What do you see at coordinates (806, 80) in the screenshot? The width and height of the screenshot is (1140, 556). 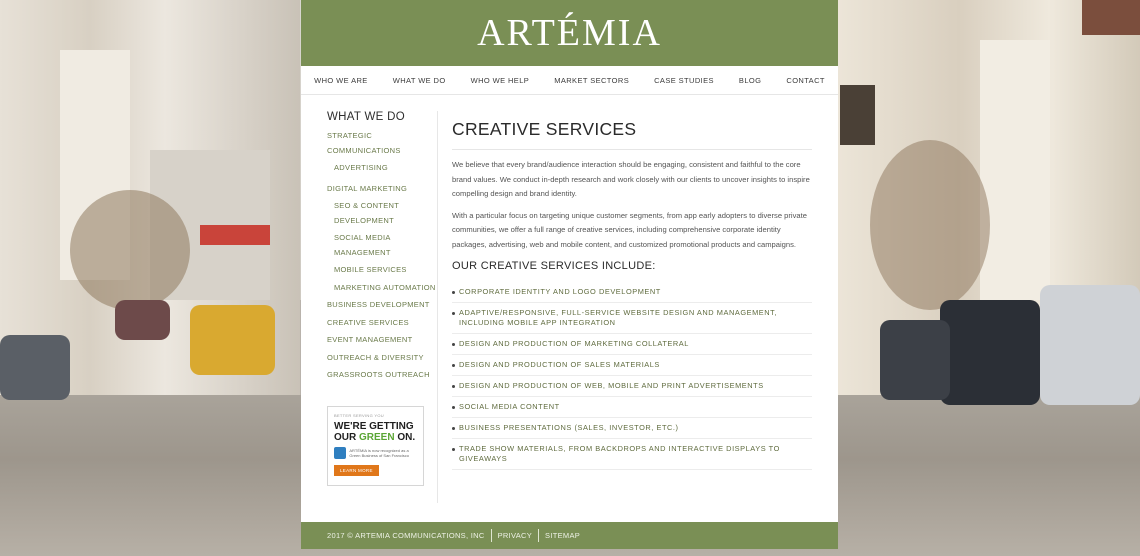 I see `nav-item-contact: CONTACT` at bounding box center [806, 80].